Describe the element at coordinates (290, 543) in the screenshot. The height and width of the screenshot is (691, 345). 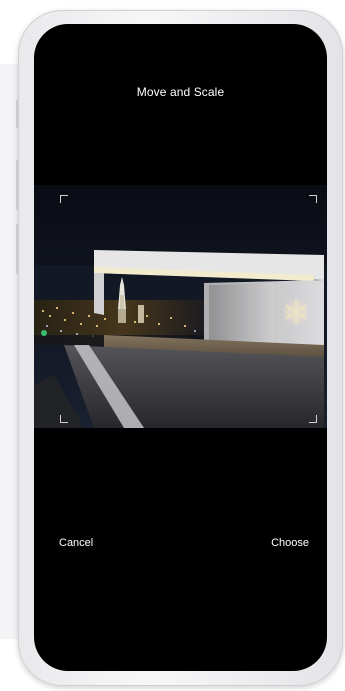
I see `choose-button: Choose` at that location.